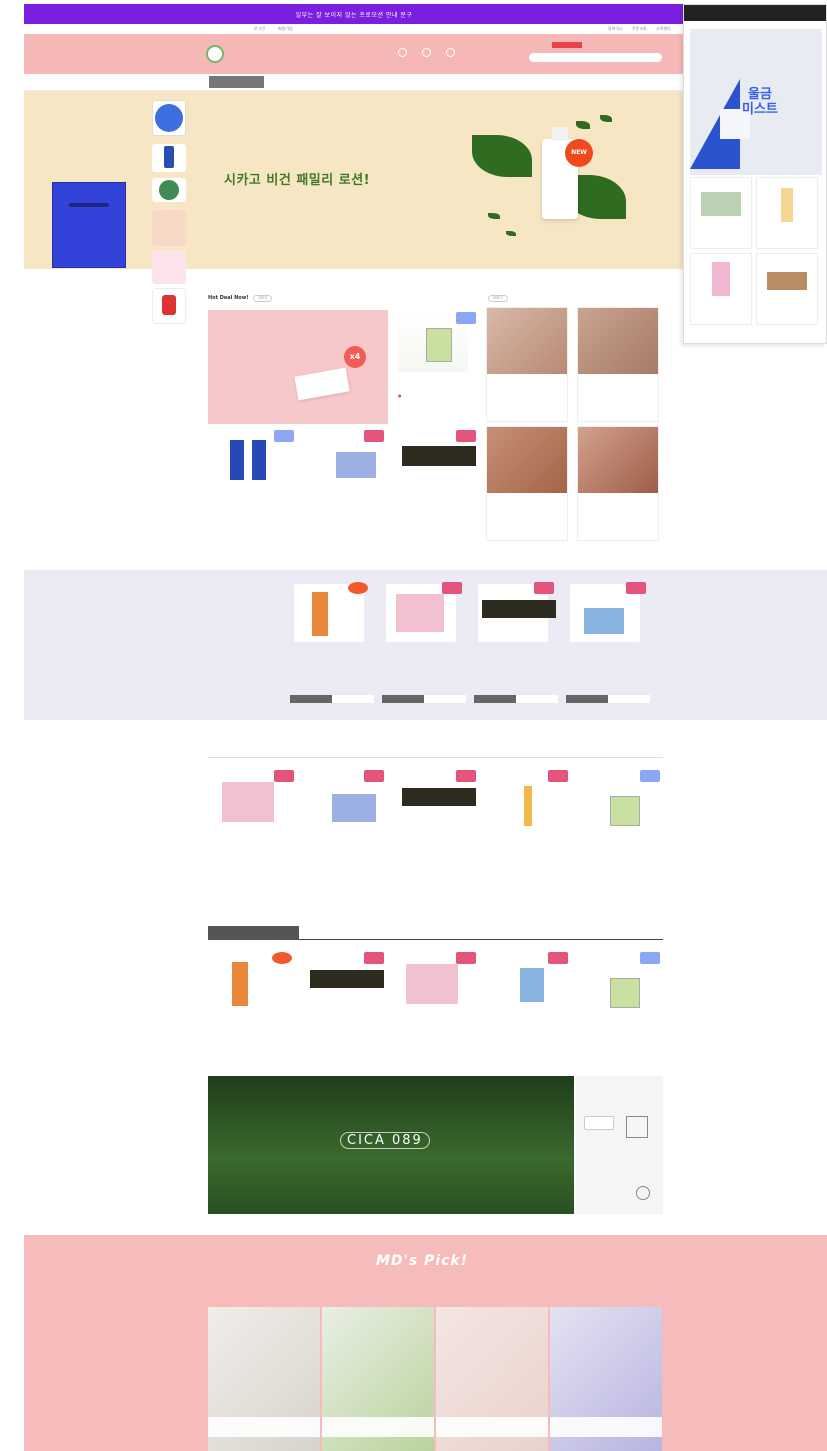 Image resolution: width=827 pixels, height=1451 pixels. Describe the element at coordinates (755, 13) in the screenshot. I see `popup-header` at that location.